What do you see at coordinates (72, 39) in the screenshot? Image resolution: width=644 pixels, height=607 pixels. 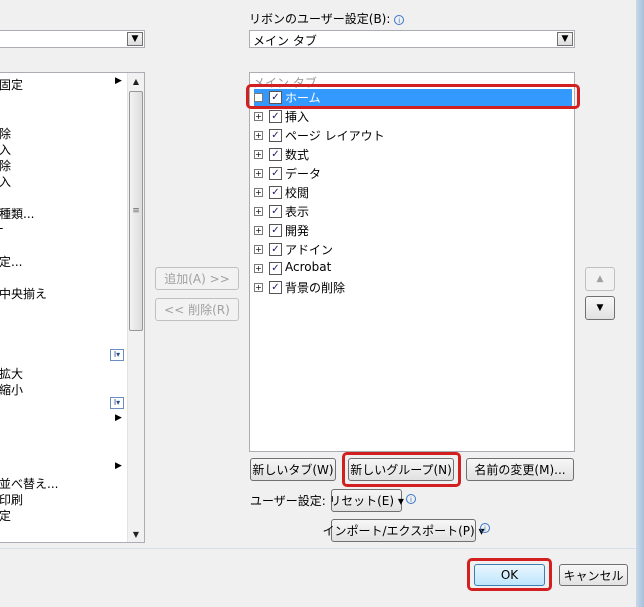 I see `commands-source-dropdown: ▼` at bounding box center [72, 39].